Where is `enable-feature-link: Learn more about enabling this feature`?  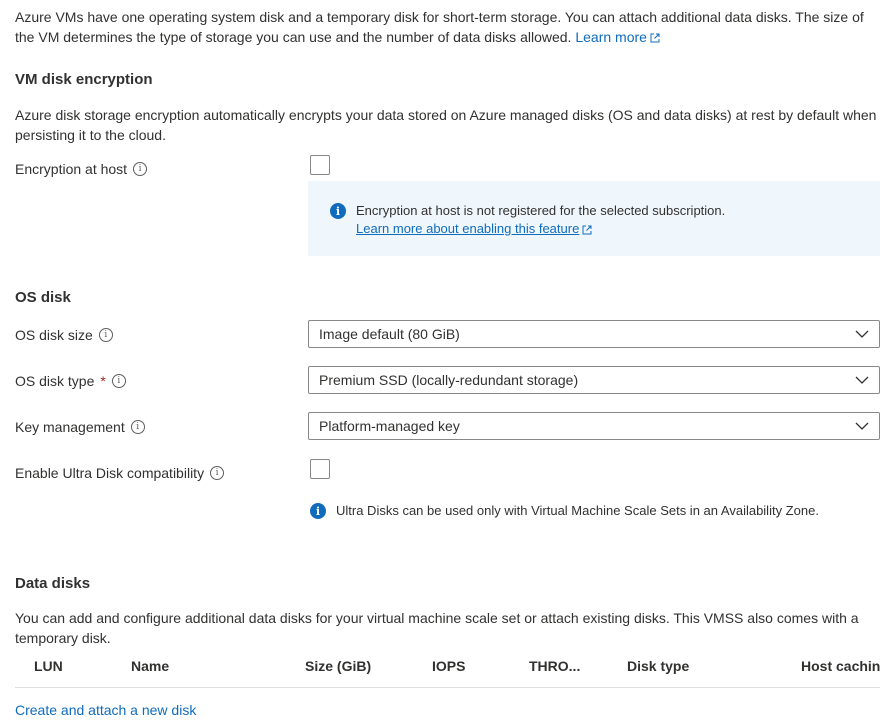
enable-feature-link: Learn more about enabling this feature is located at coordinates (474, 229).